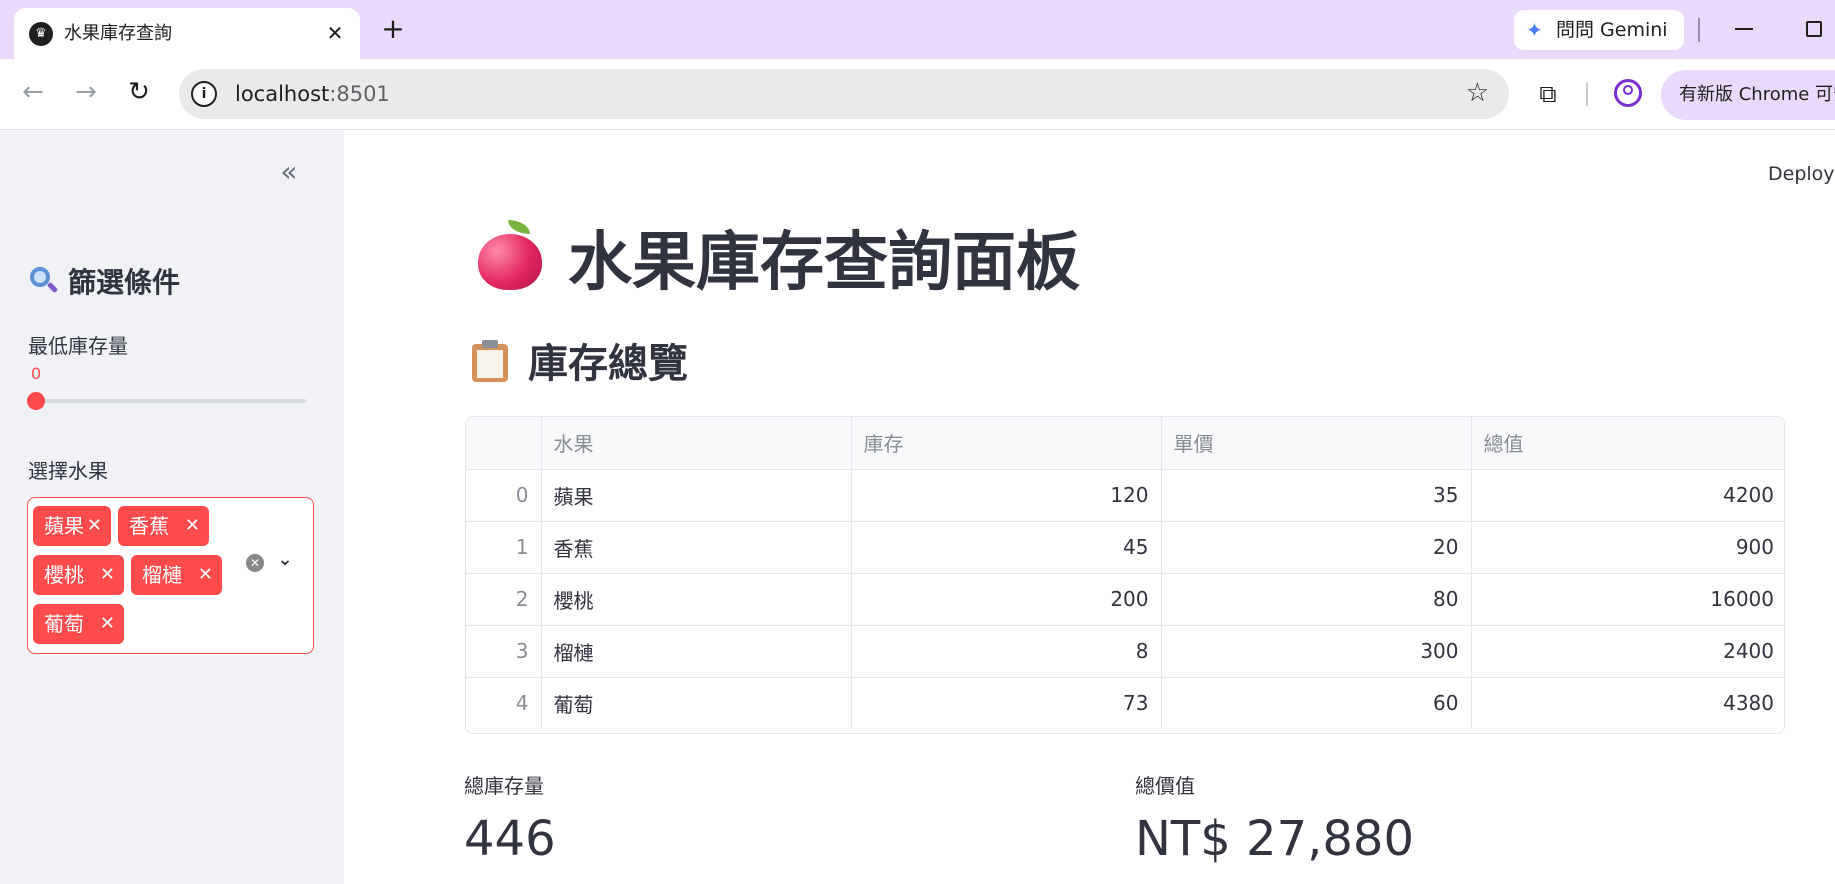 The image size is (1835, 884). I want to click on tab-title: 水果庫存查詢, so click(118, 33).